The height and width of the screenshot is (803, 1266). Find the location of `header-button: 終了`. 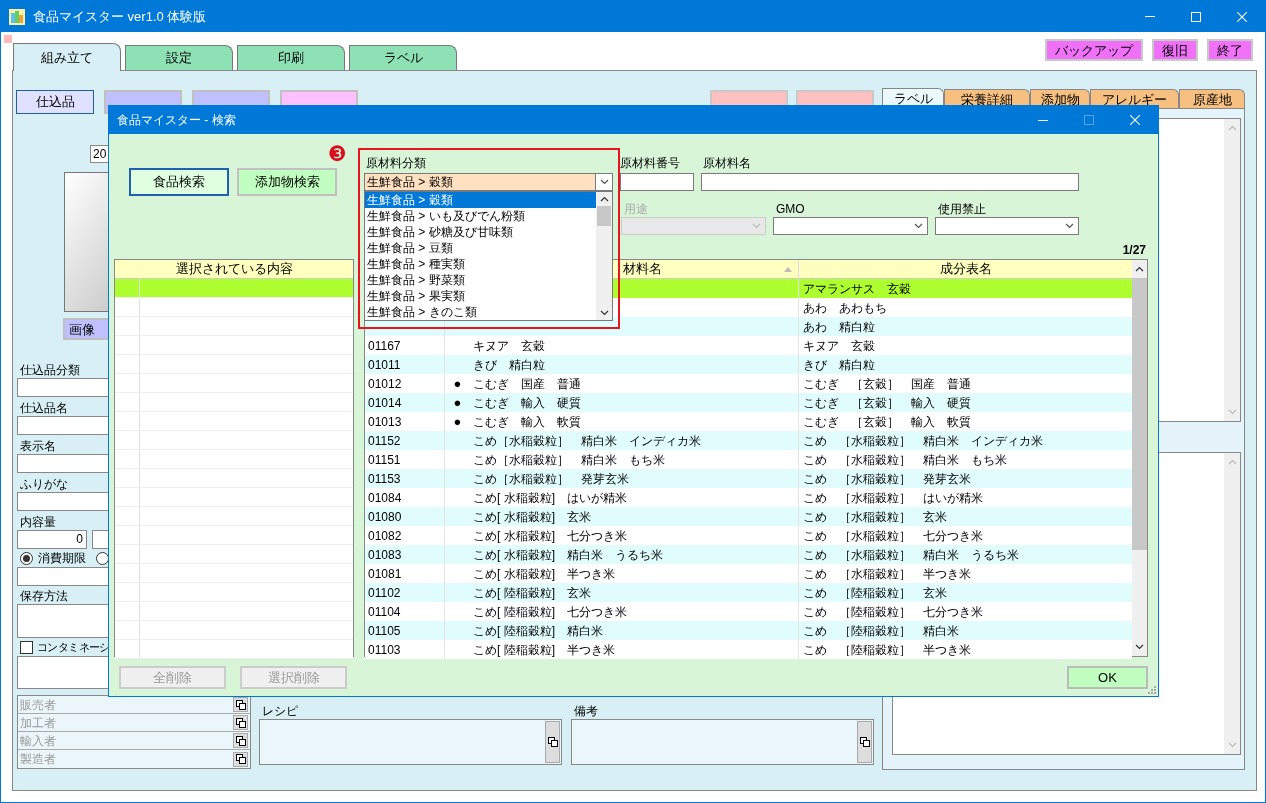

header-button: 終了 is located at coordinates (1230, 50).